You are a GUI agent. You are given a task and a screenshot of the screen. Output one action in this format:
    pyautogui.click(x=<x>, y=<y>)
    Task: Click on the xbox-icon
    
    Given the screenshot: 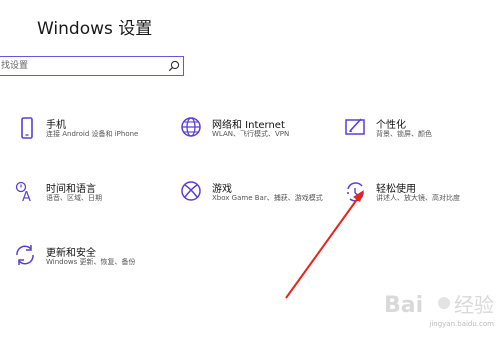 What is the action you would take?
    pyautogui.click(x=191, y=191)
    